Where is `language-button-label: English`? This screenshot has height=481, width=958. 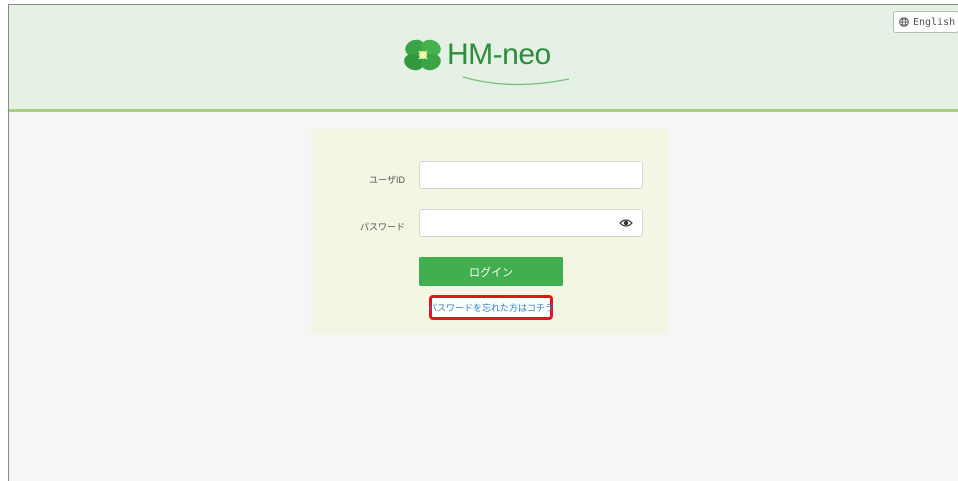
language-button-label: English is located at coordinates (934, 22).